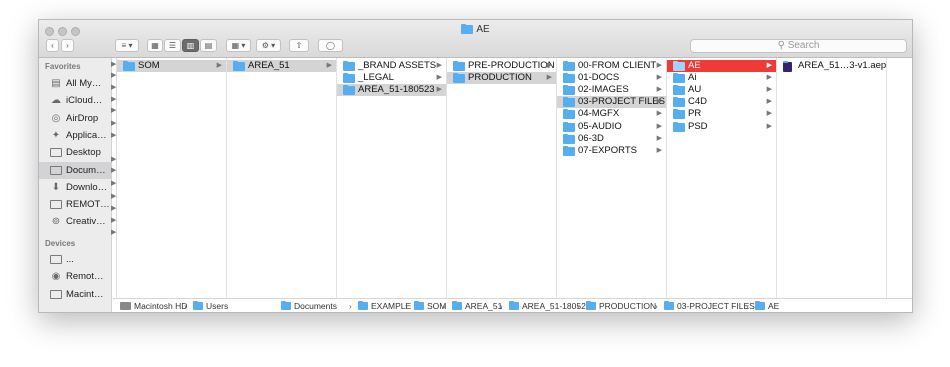 The image size is (950, 367). I want to click on search-field: ⚲ Search, so click(798, 46).